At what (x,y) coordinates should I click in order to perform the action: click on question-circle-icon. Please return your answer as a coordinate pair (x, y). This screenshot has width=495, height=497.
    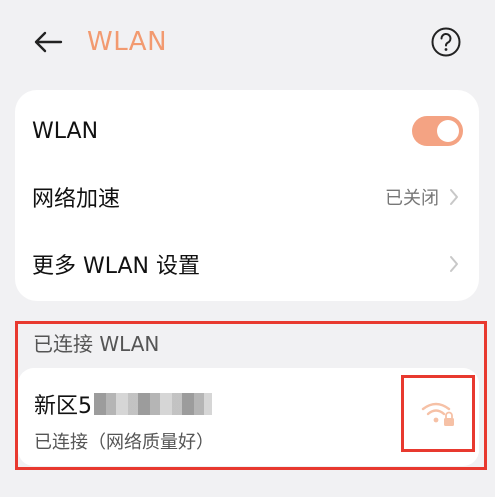
    Looking at the image, I should click on (446, 42).